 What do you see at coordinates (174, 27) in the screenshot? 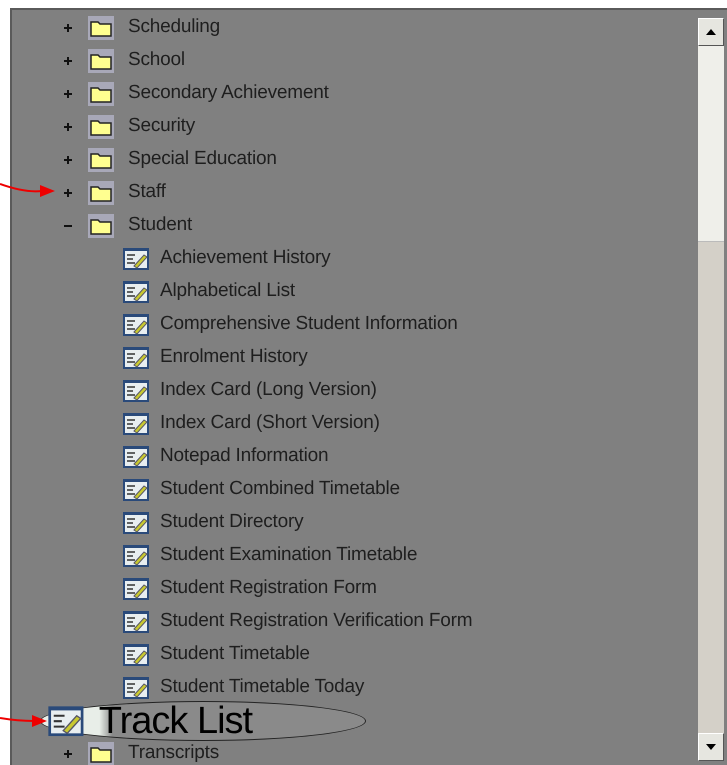
I see `folder-label: Scheduling` at bounding box center [174, 27].